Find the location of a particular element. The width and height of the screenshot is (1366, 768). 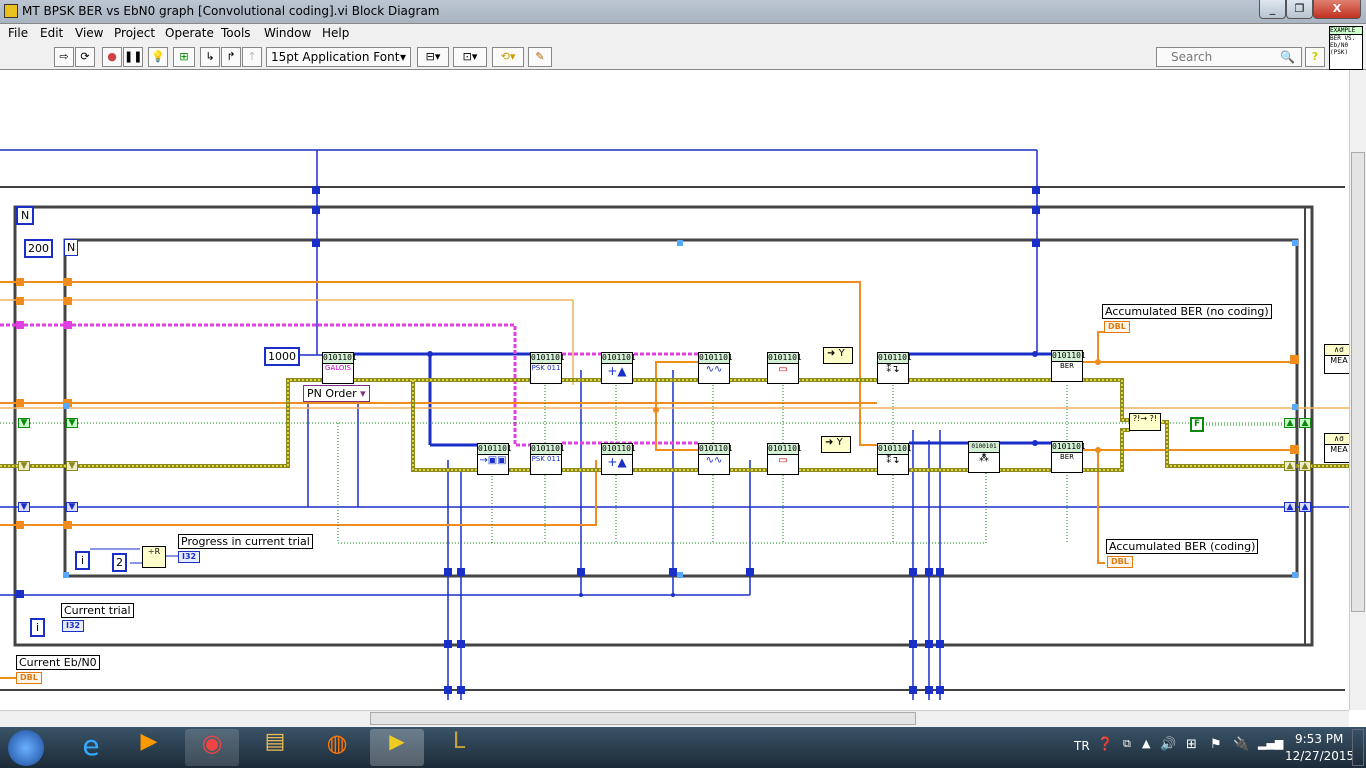

merge-errors-icon: ?!→ ?! is located at coordinates (1145, 422).